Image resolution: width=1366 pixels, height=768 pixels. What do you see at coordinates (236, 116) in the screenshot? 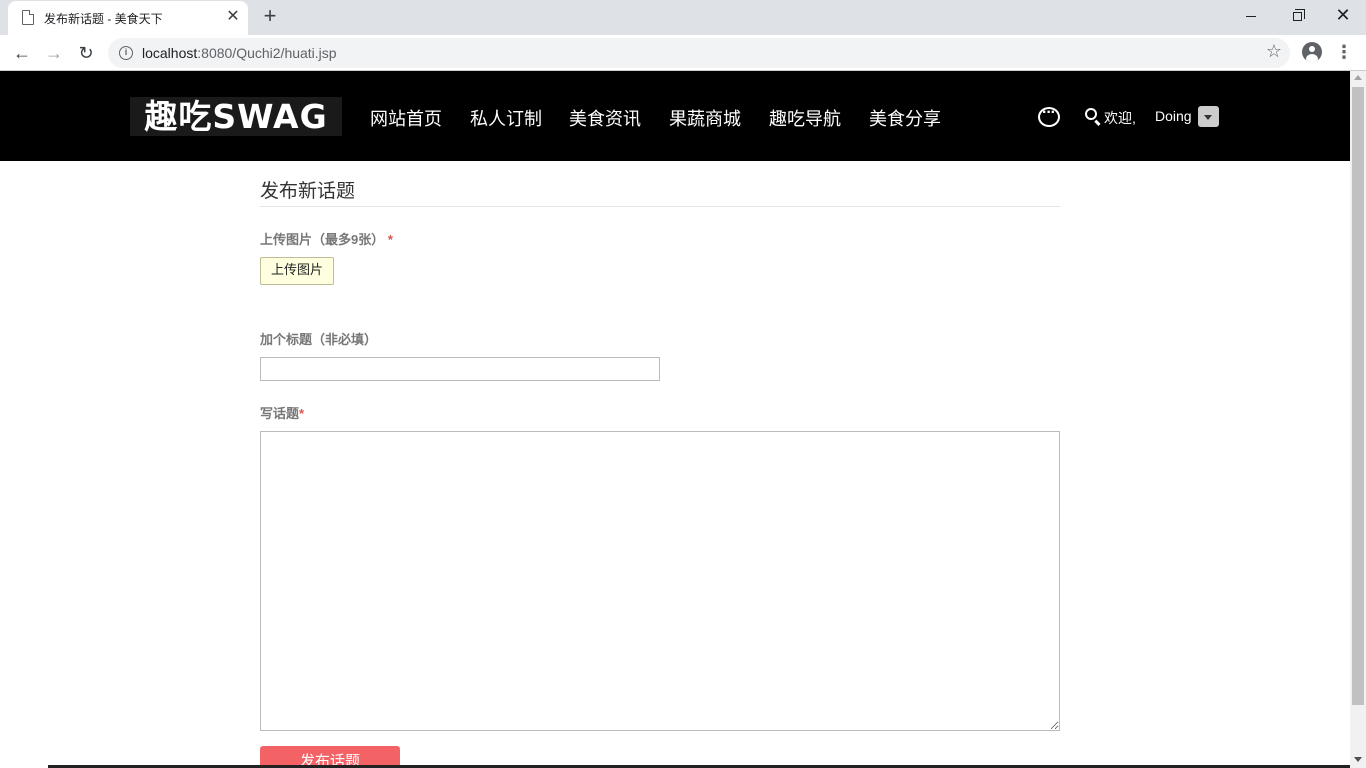
I see `site-logo: 趣吃SWAG` at bounding box center [236, 116].